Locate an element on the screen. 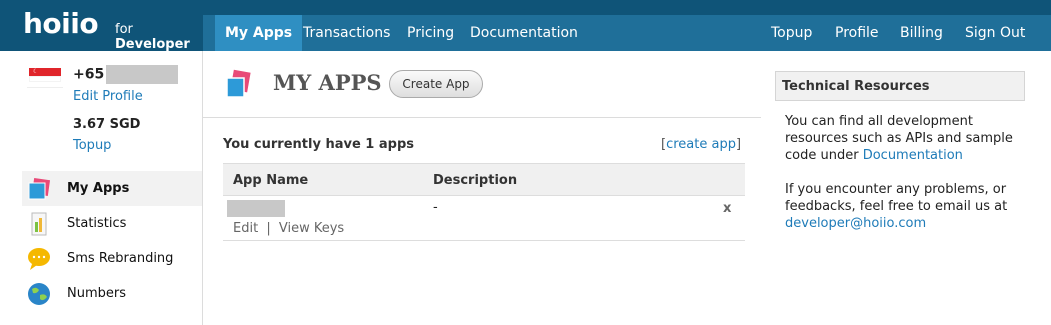 The image size is (1051, 325). sidebar-item-numbers: Numbers is located at coordinates (112, 293).